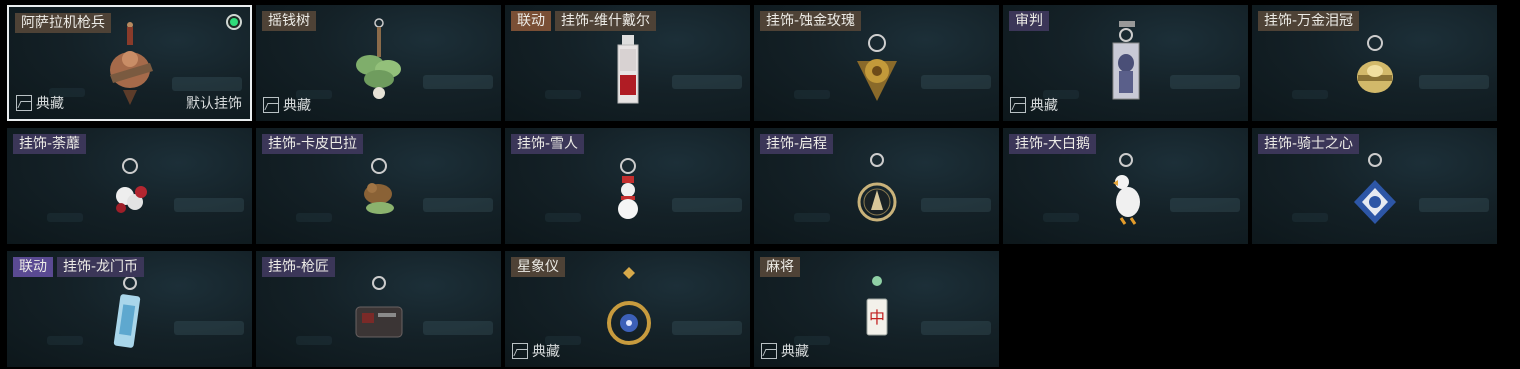  I want to click on charm-card-wisadel: 联动 挂饰-维什戴尔, so click(627, 63).